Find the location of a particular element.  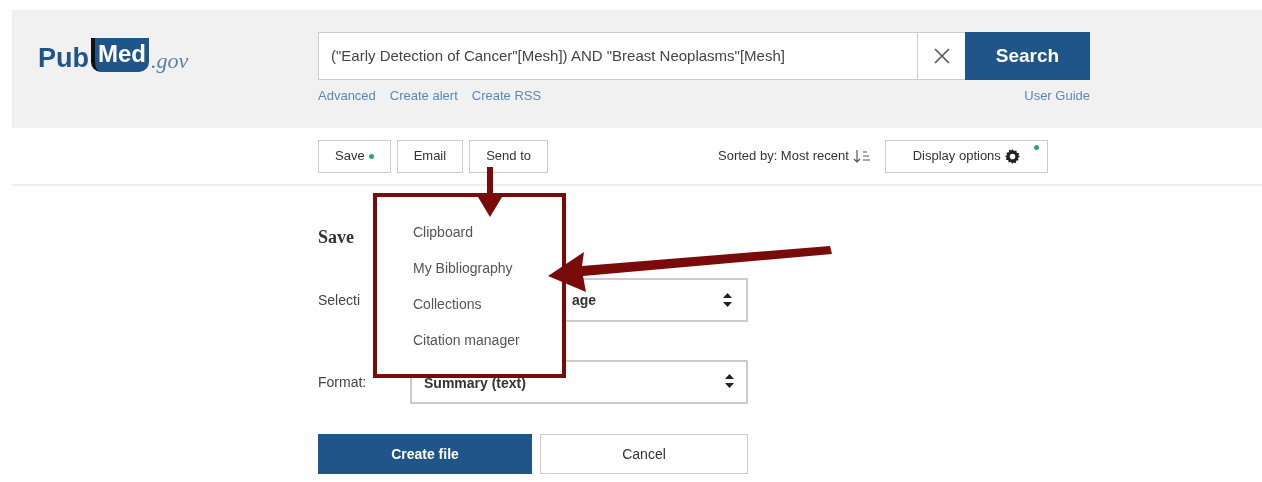

search-button: Search is located at coordinates (1027, 56).